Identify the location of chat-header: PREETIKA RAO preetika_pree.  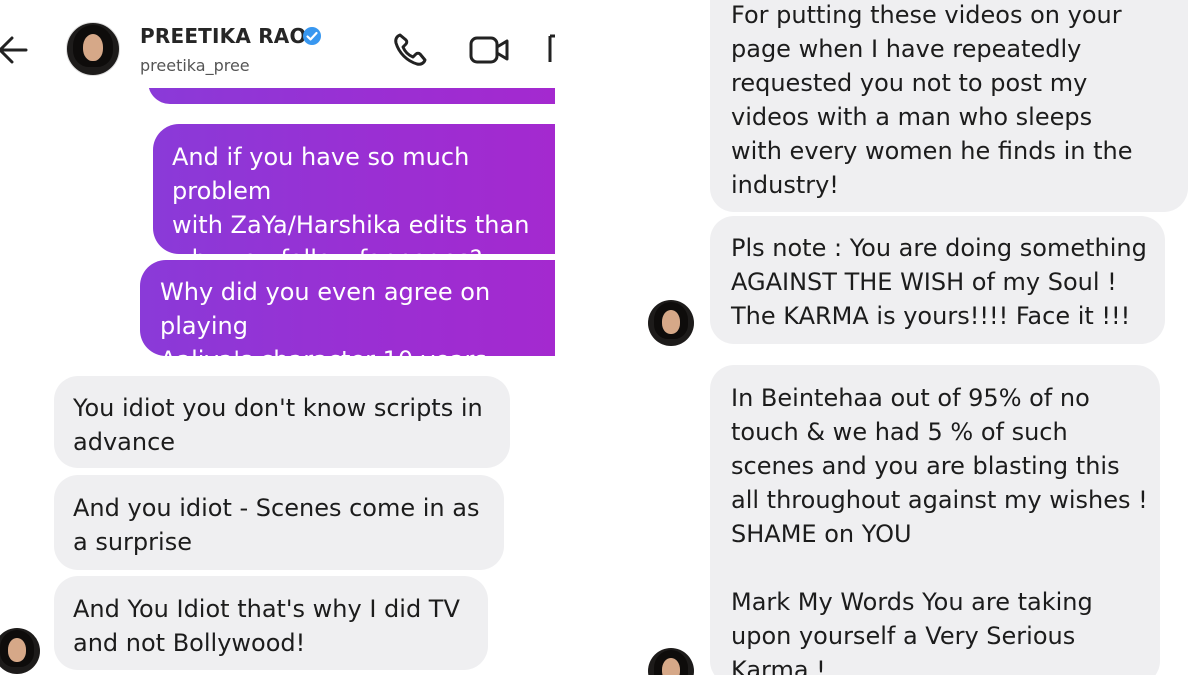
(277, 44).